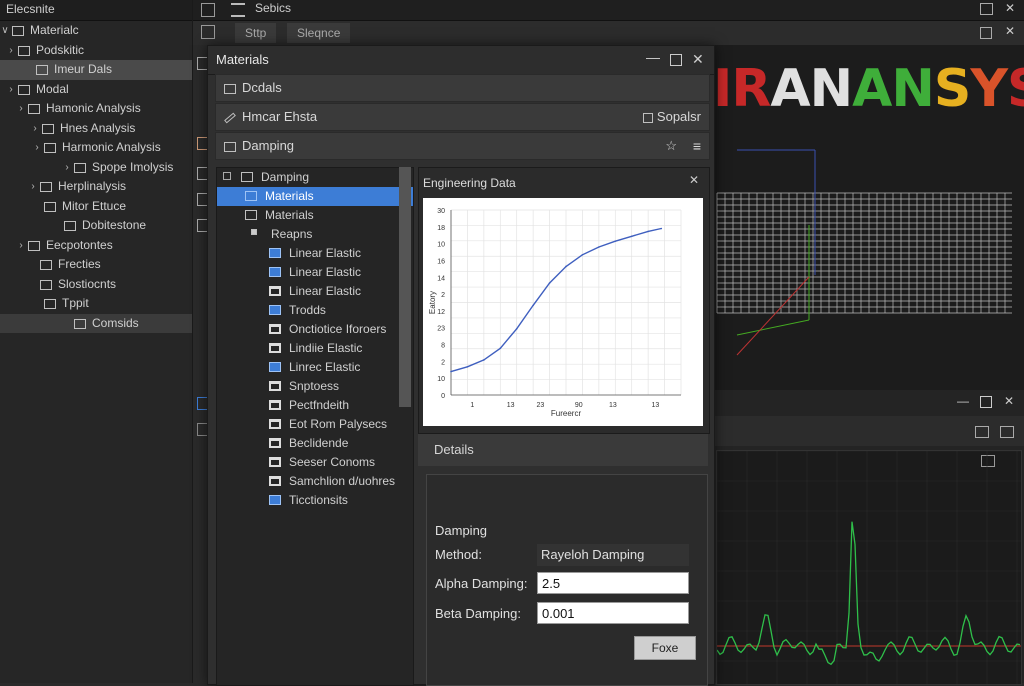  What do you see at coordinates (319, 33) in the screenshot?
I see `tab-sequence: Sleqnce` at bounding box center [319, 33].